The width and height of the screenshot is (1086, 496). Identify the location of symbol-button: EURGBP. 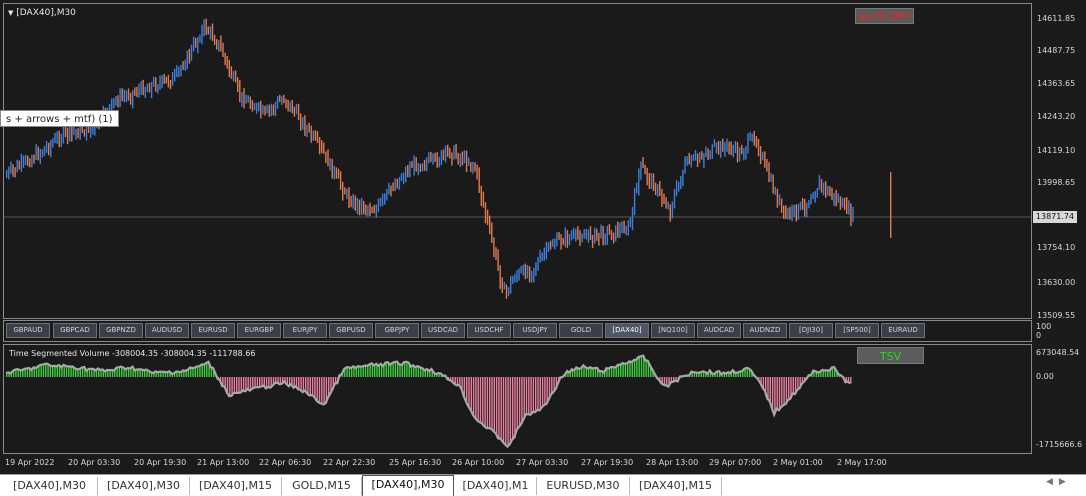
(259, 330).